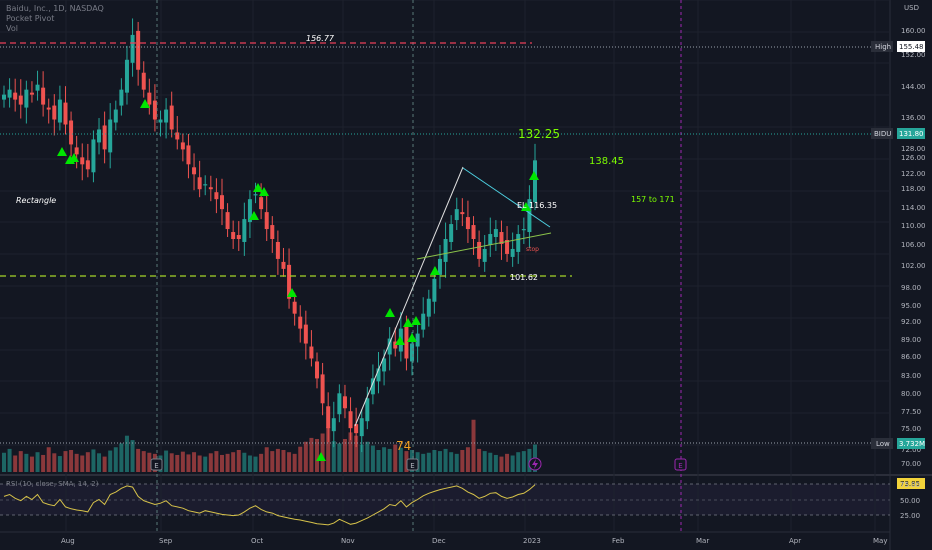 The height and width of the screenshot is (550, 932). Describe the element at coordinates (403, 446) in the screenshot. I see `low-mark-label: 74` at that location.